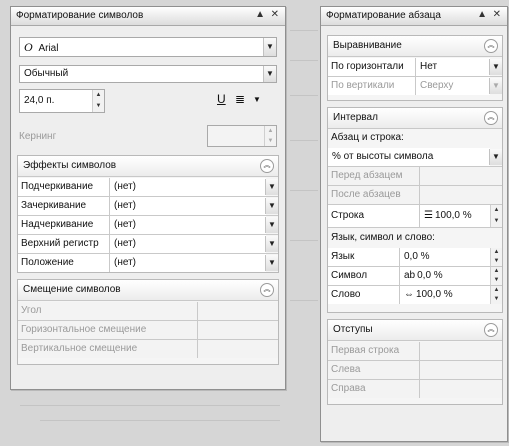 The width and height of the screenshot is (509, 446). I want to click on word-spacing-row: Слово ⇔ 100,0 % ▲ ▼, so click(415, 295).